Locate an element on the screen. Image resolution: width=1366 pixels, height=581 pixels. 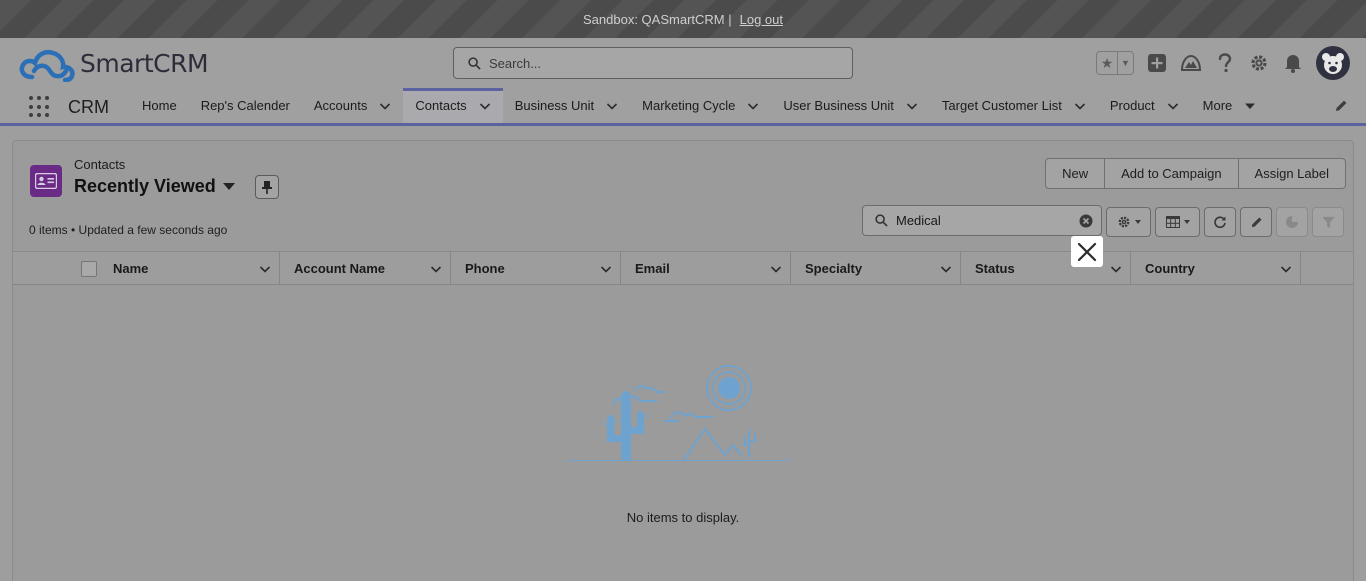
brand-logo: SmartCRM is located at coordinates (113, 63).